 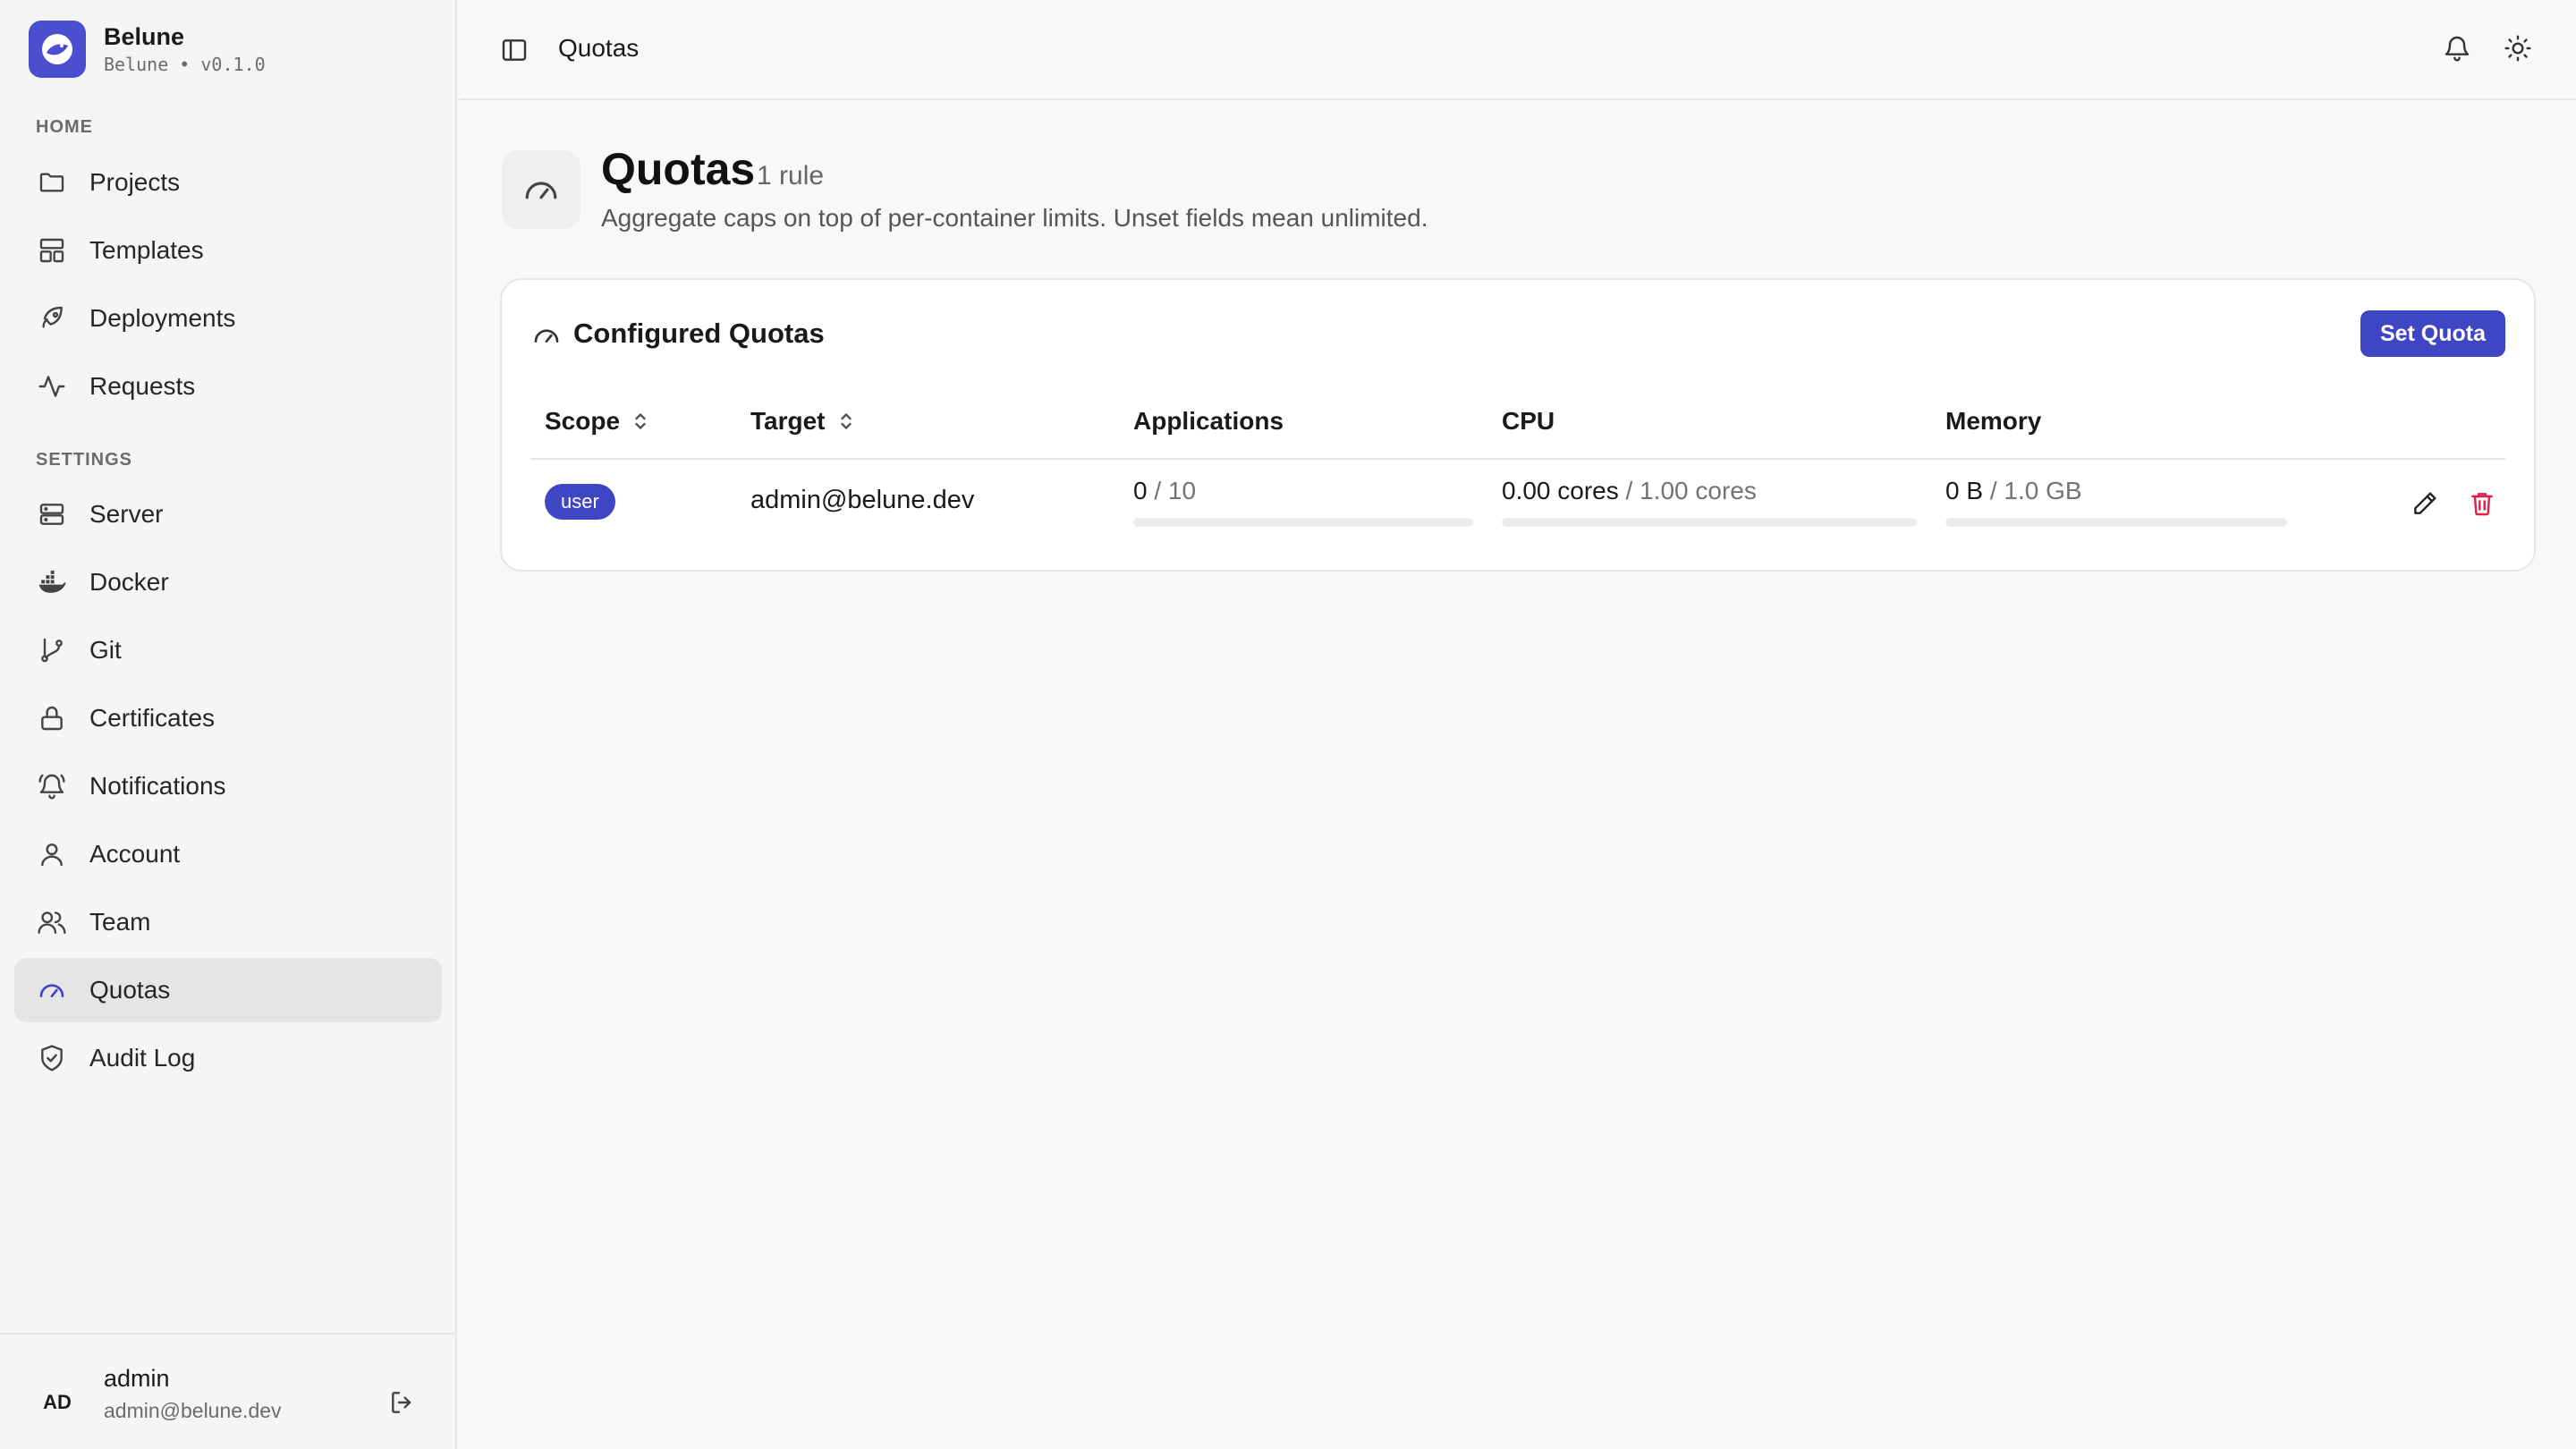 I want to click on cpu-usage: 0.00 cores / 1.00 cores, so click(x=1629, y=491).